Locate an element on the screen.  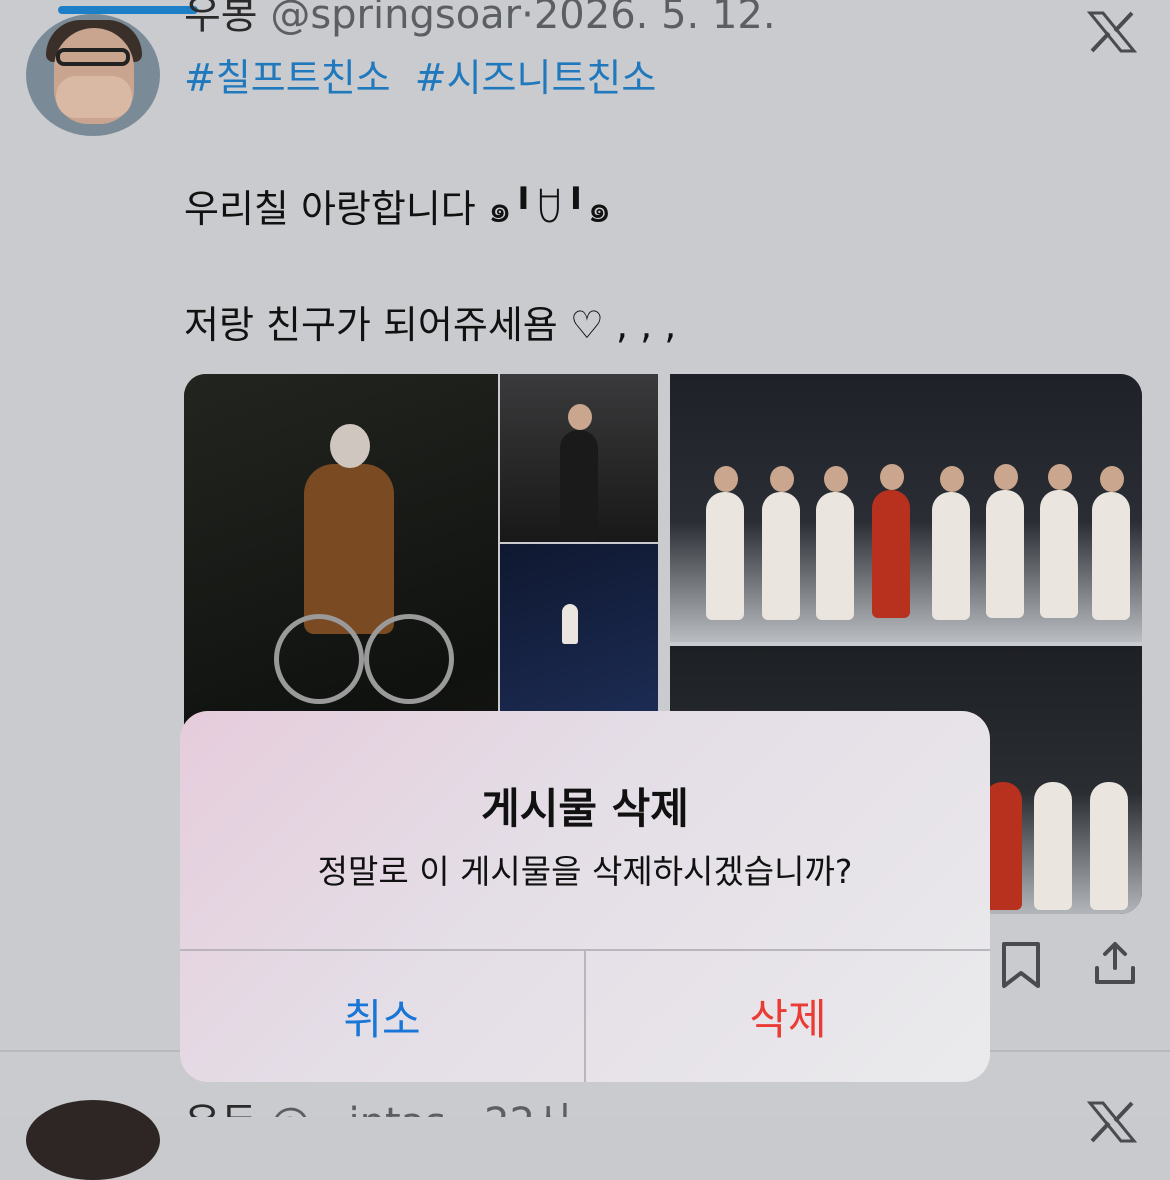
scroll-indicator is located at coordinates (128, 10).